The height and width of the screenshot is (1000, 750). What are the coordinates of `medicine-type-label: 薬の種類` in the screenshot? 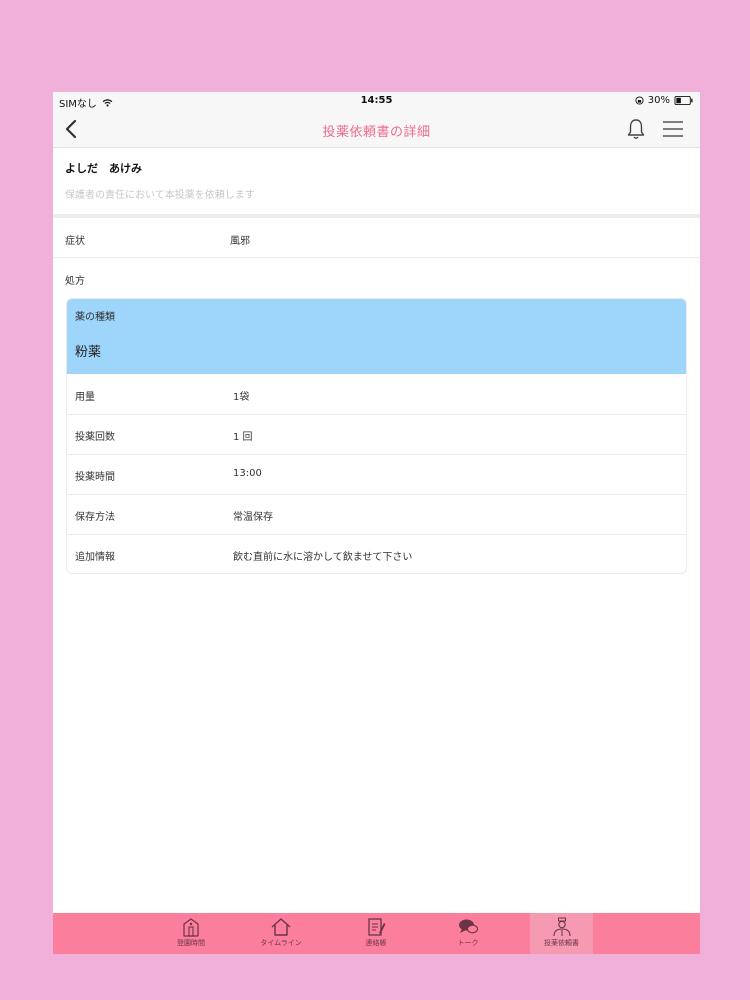 It's located at (95, 317).